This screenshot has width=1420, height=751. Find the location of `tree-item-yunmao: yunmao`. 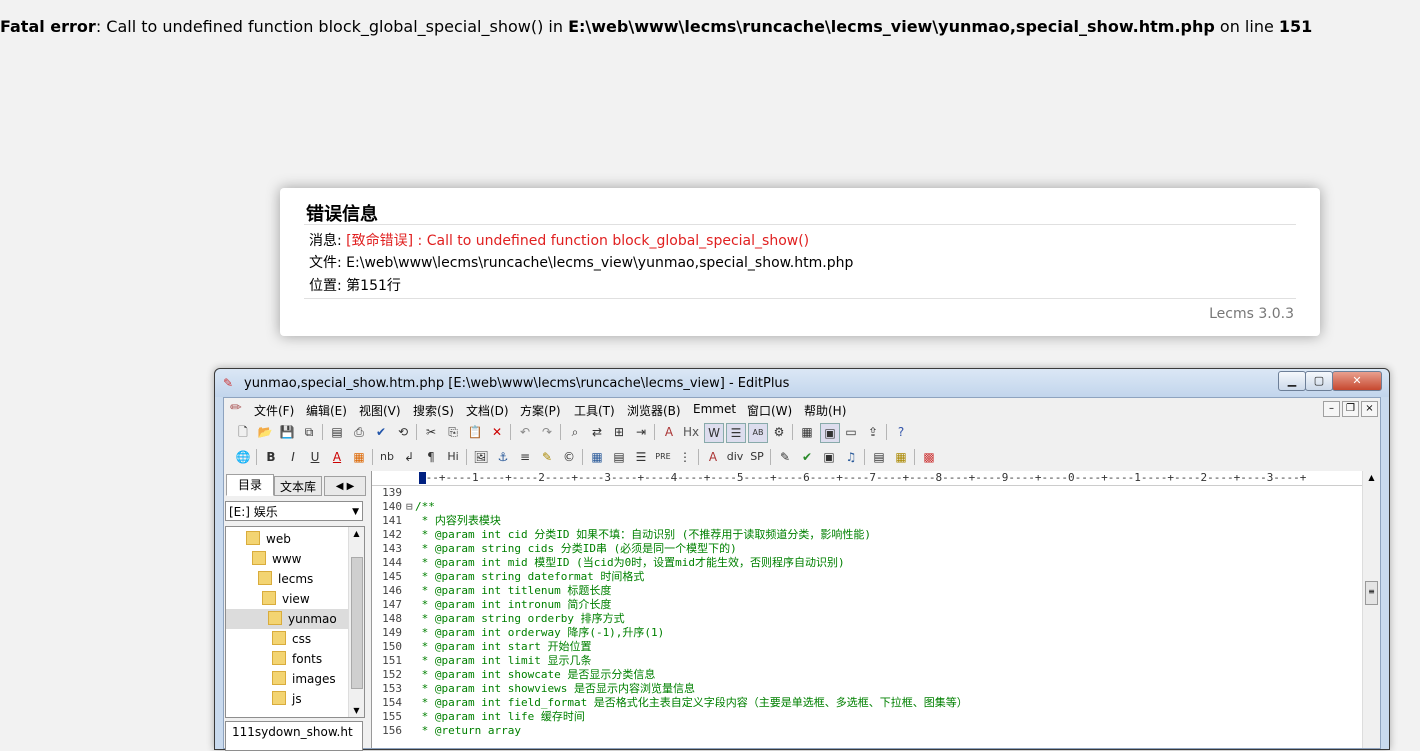

tree-item-yunmao: yunmao is located at coordinates (287, 619).